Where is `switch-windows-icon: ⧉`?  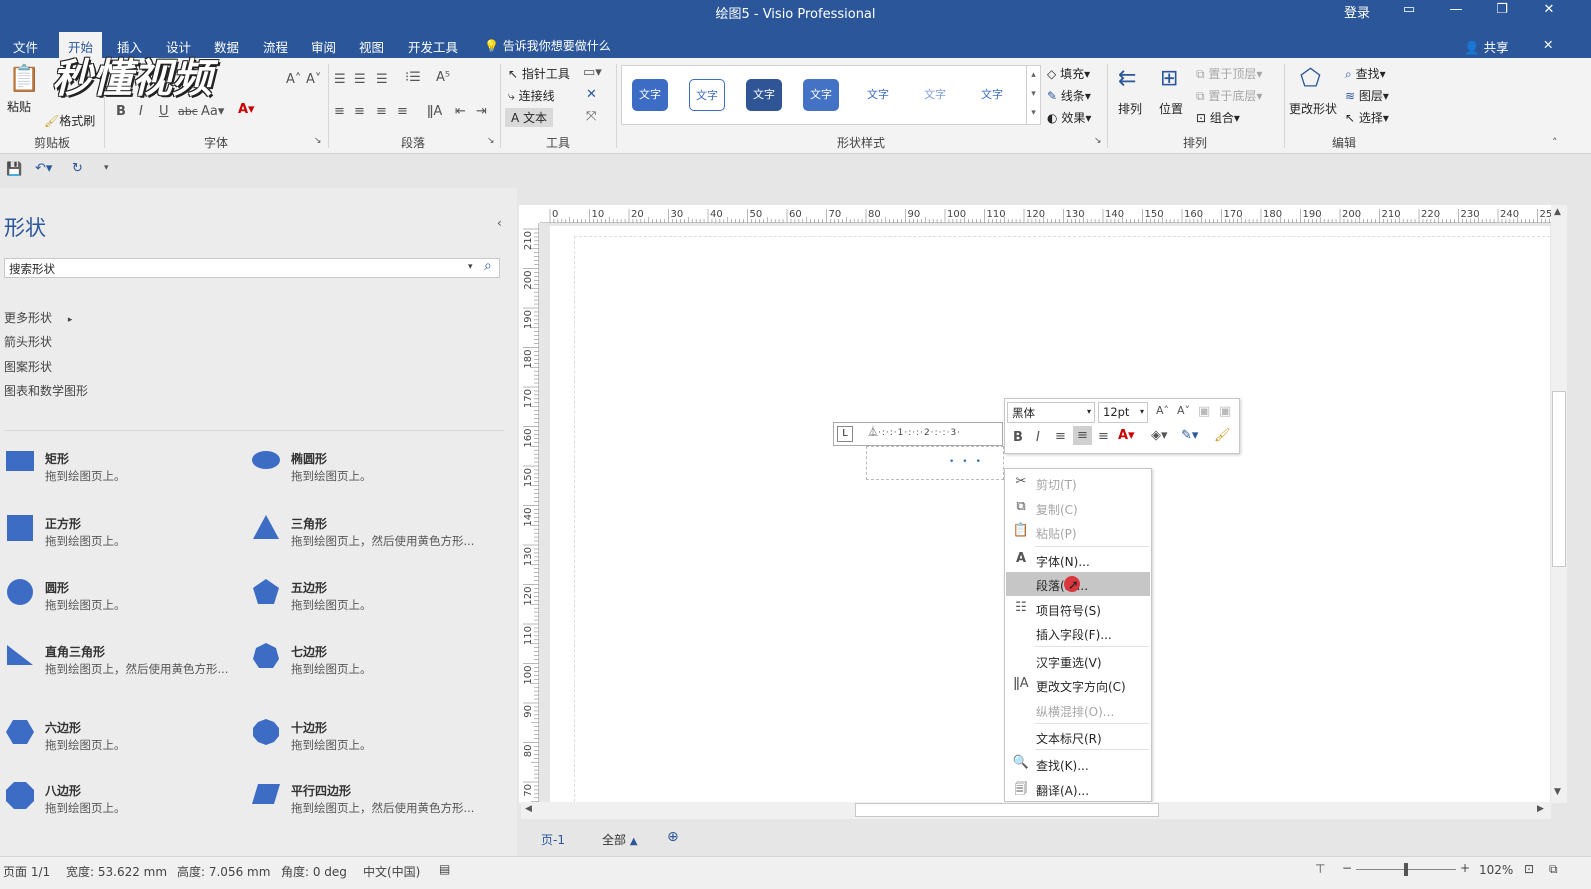 switch-windows-icon: ⧉ is located at coordinates (1553, 869).